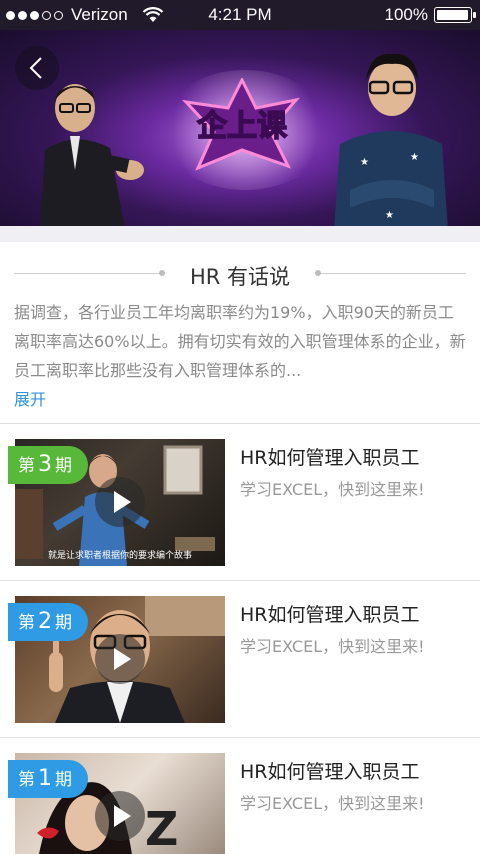 Image resolution: width=480 pixels, height=854 pixels. I want to click on badge-number: 2, so click(45, 621).